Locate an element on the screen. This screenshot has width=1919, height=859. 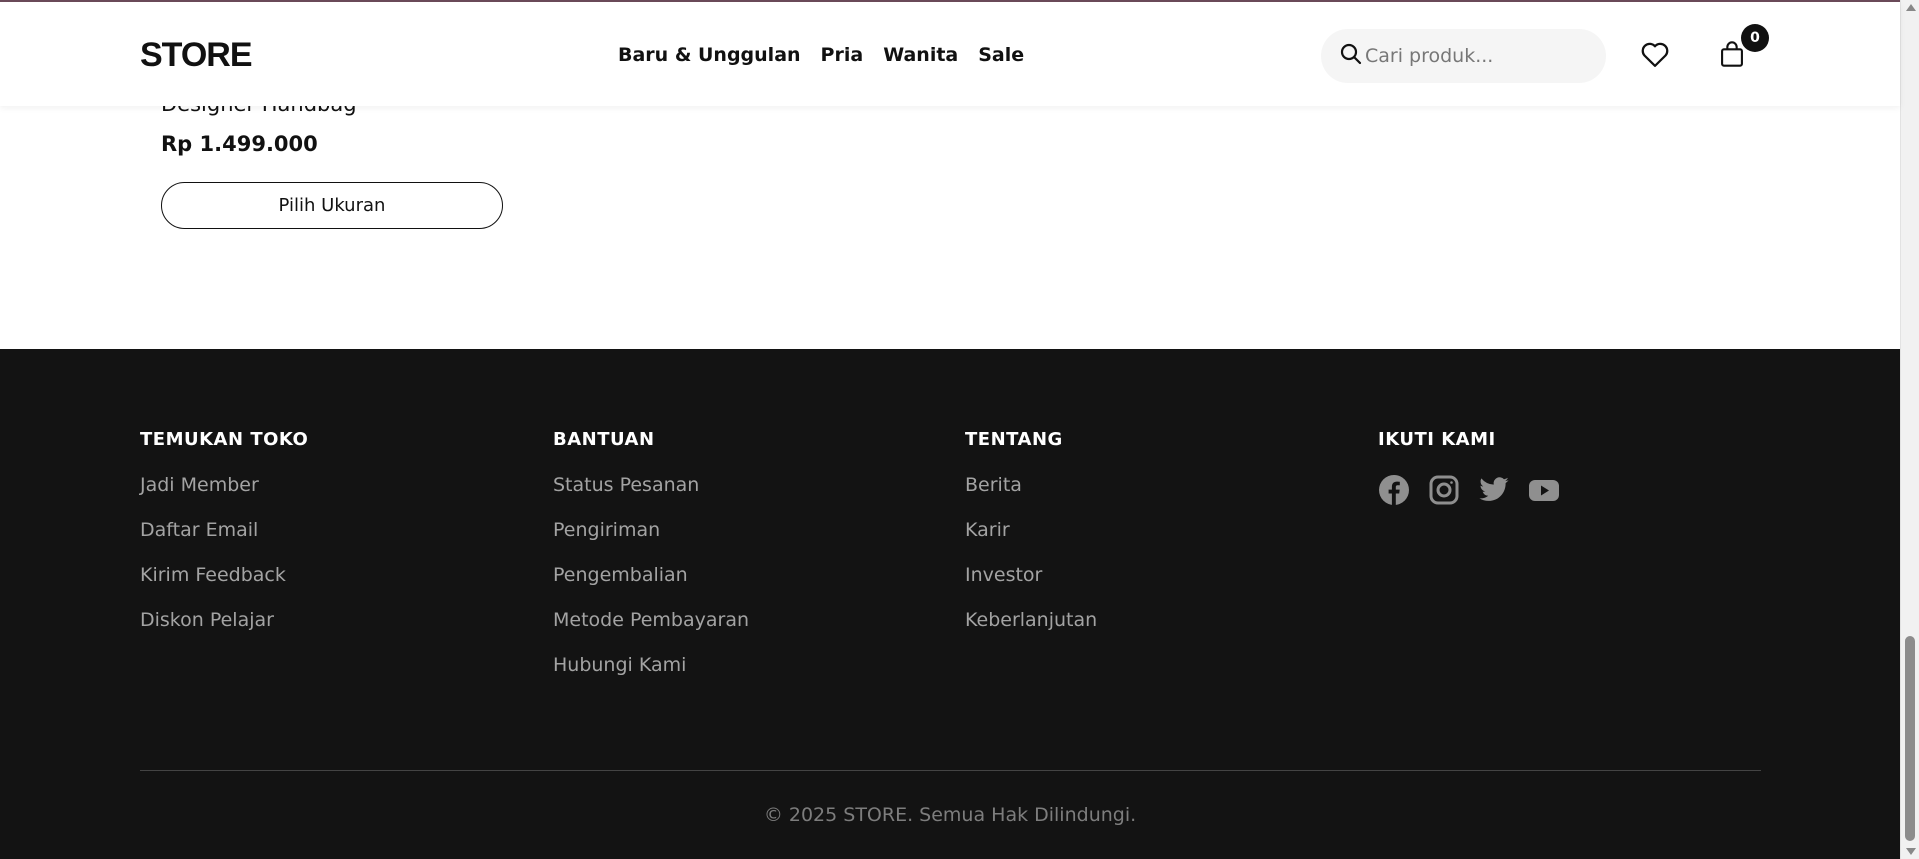
footer-link-news: Berita is located at coordinates (1031, 496).